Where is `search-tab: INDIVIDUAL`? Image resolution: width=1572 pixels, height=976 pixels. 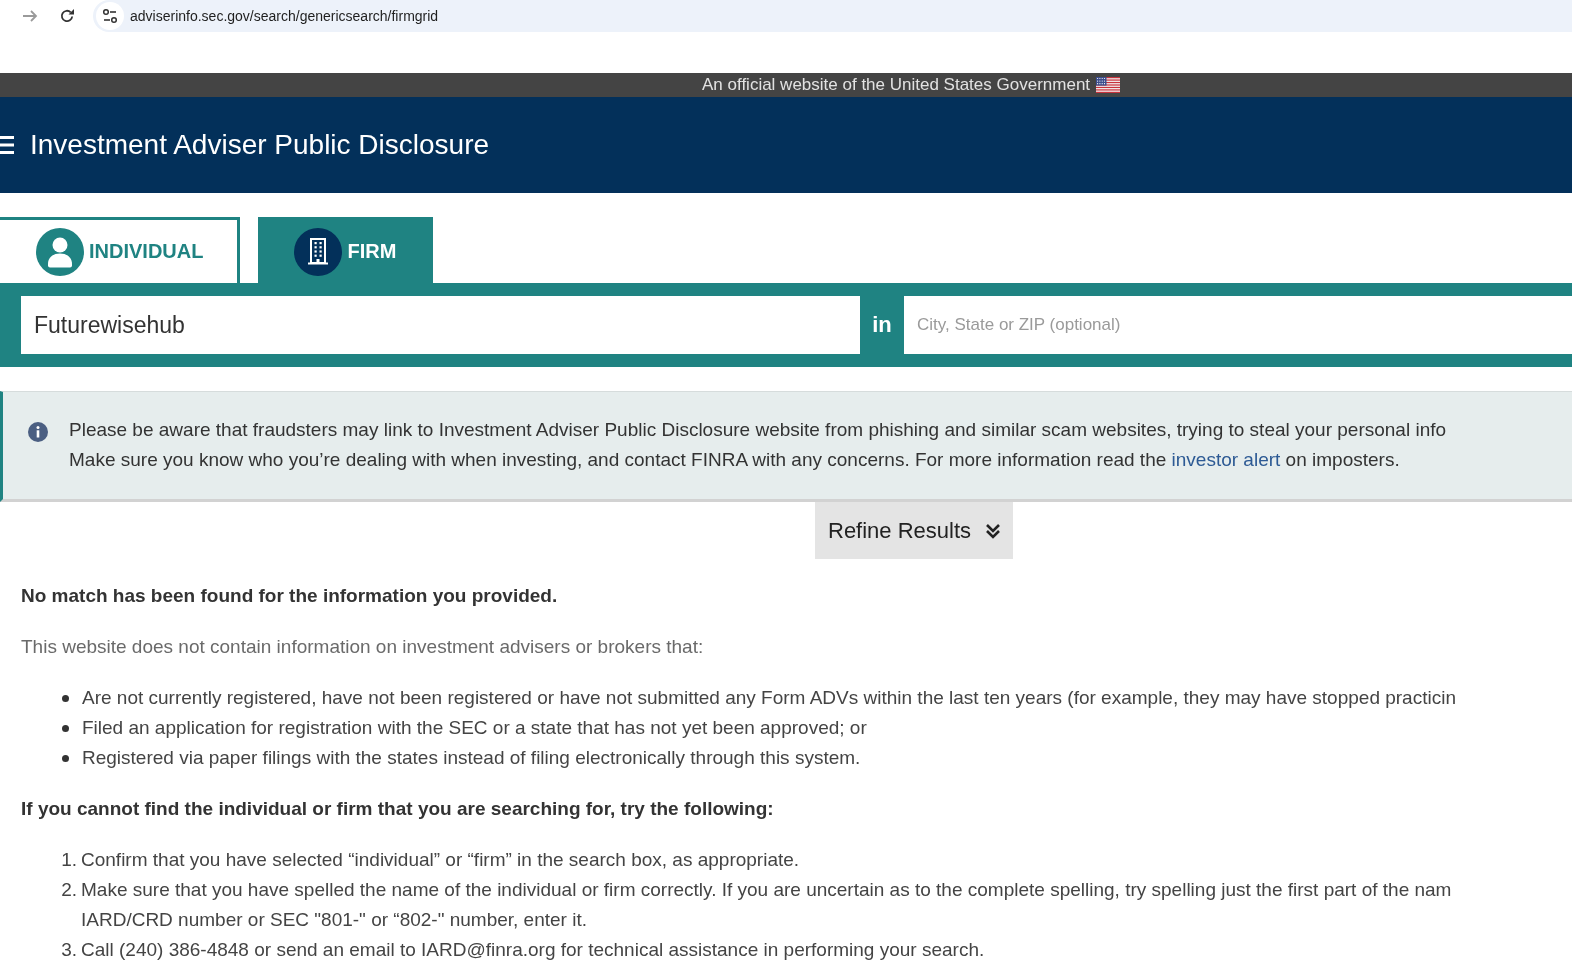 search-tab: INDIVIDUAL is located at coordinates (120, 250).